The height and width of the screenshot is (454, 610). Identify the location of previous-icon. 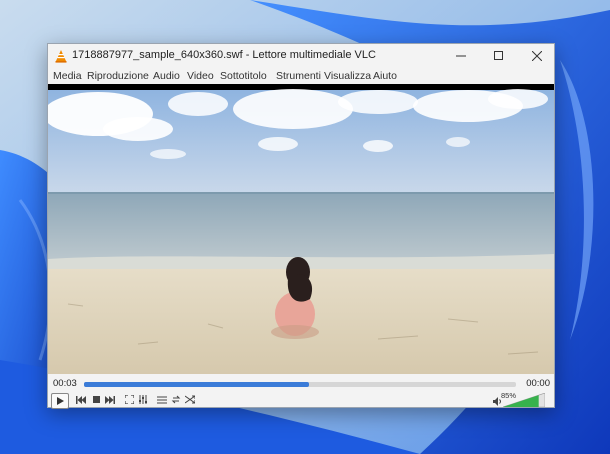
(81, 399).